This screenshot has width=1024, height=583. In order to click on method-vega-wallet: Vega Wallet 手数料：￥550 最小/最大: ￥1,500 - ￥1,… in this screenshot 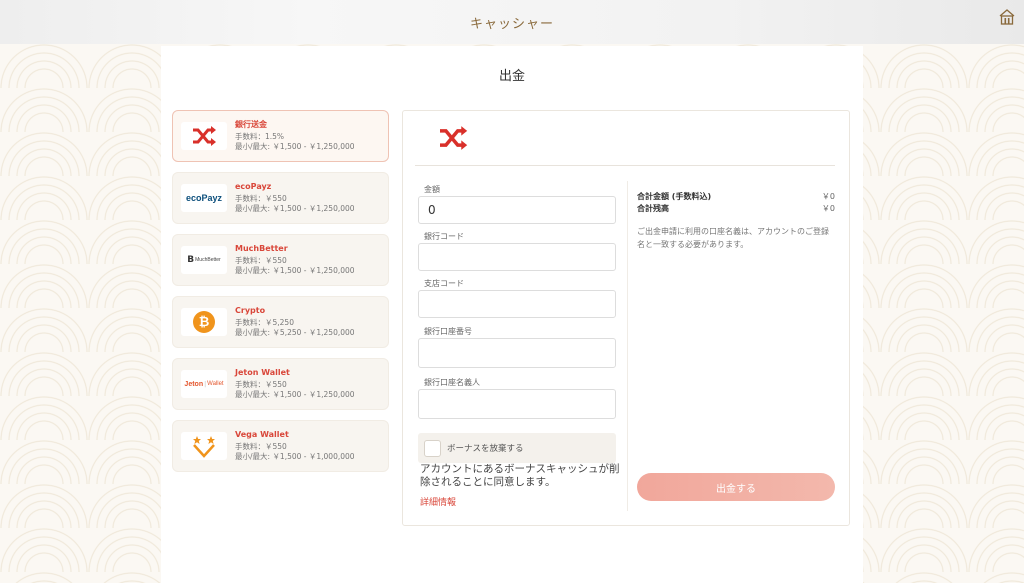, I will do `click(280, 446)`.